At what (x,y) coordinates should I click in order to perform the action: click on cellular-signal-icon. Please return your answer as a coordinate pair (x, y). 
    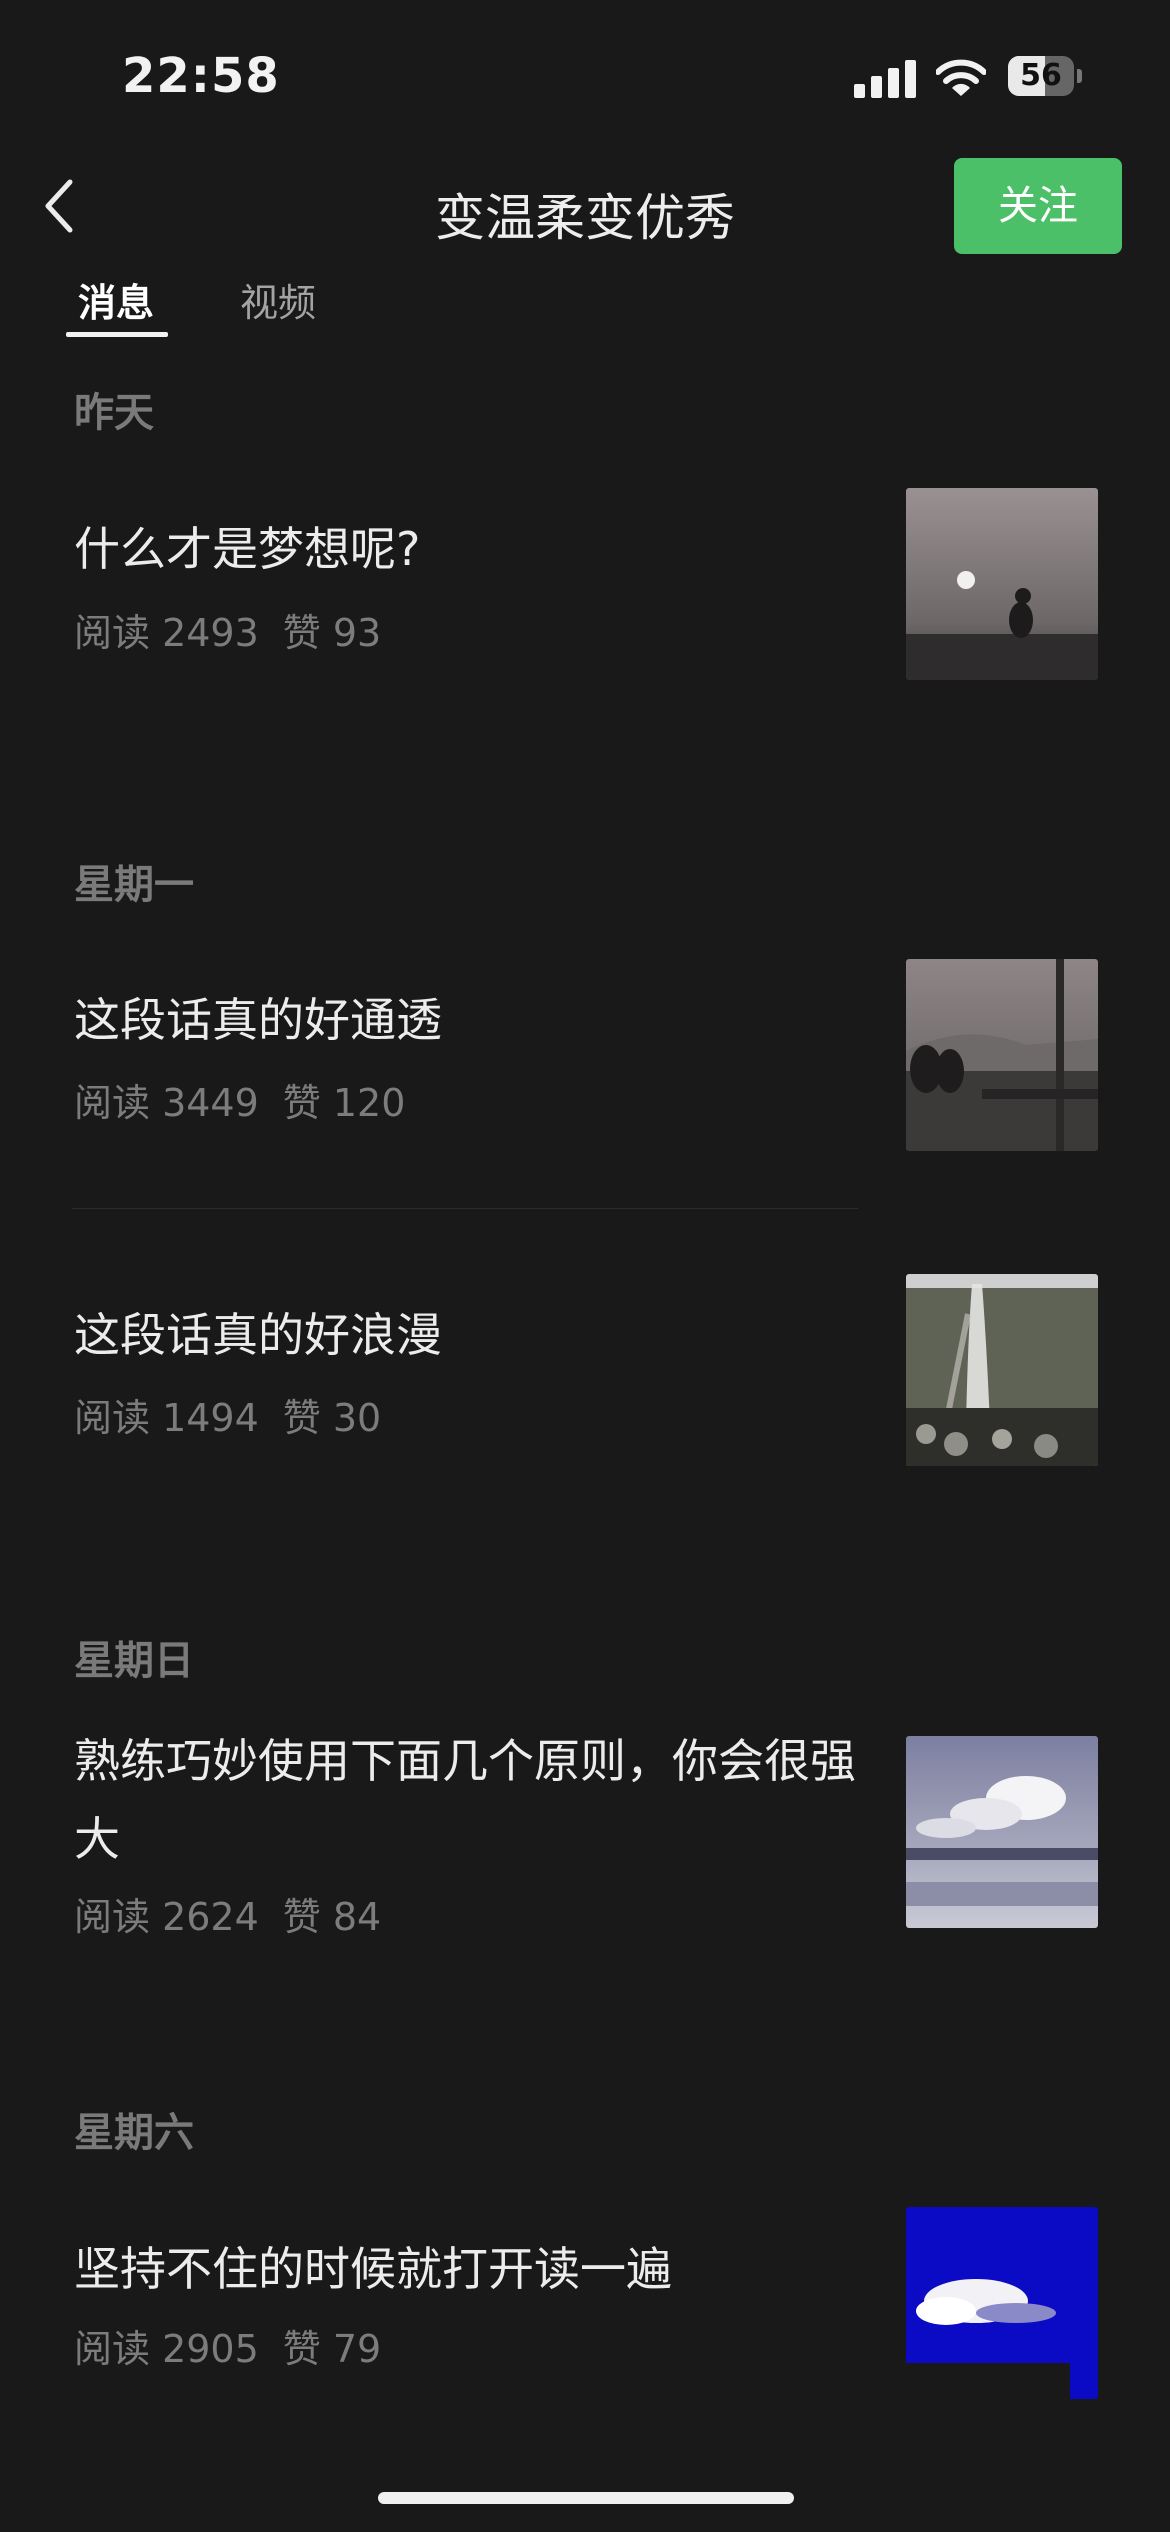
    Looking at the image, I should click on (885, 78).